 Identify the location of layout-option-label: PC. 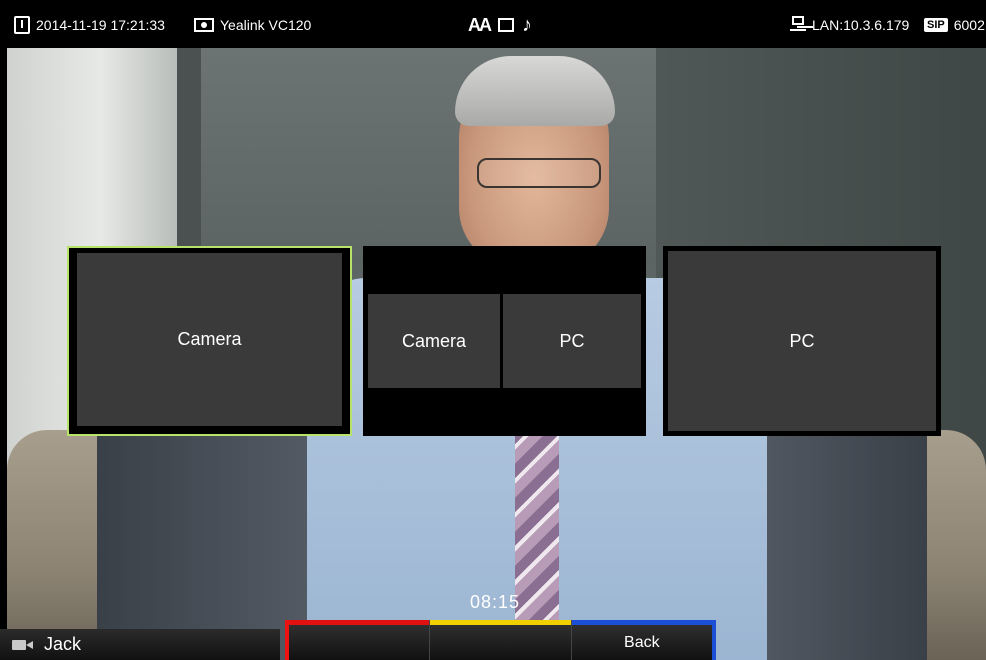
(802, 341).